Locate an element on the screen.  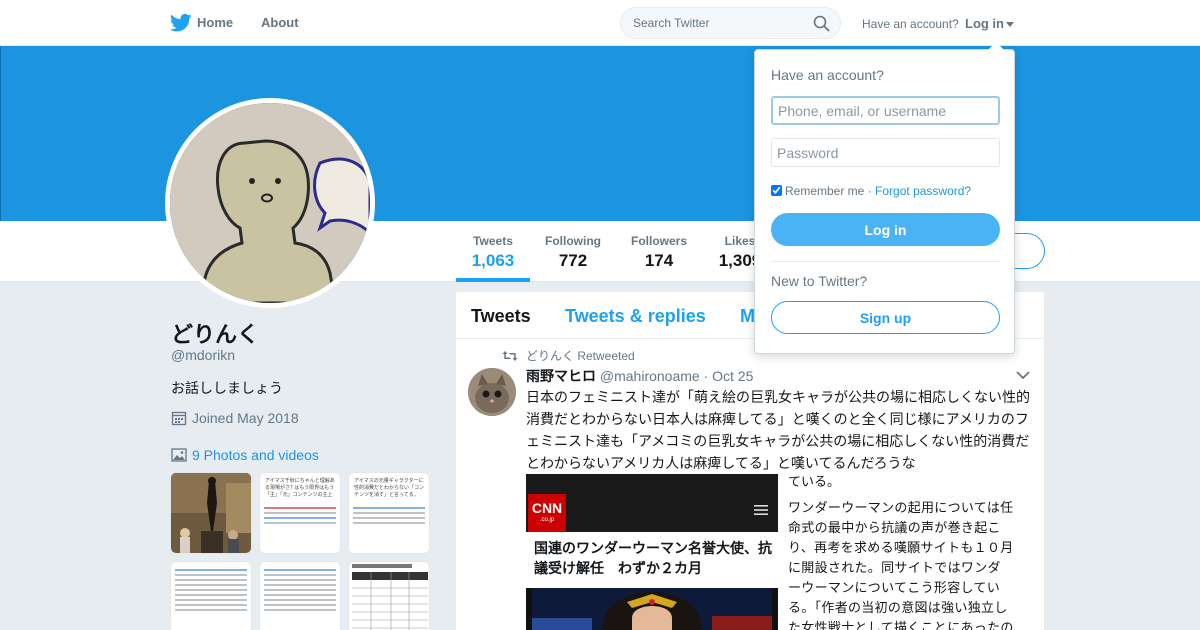
joined-date: Joined May 2018 is located at coordinates (235, 418).